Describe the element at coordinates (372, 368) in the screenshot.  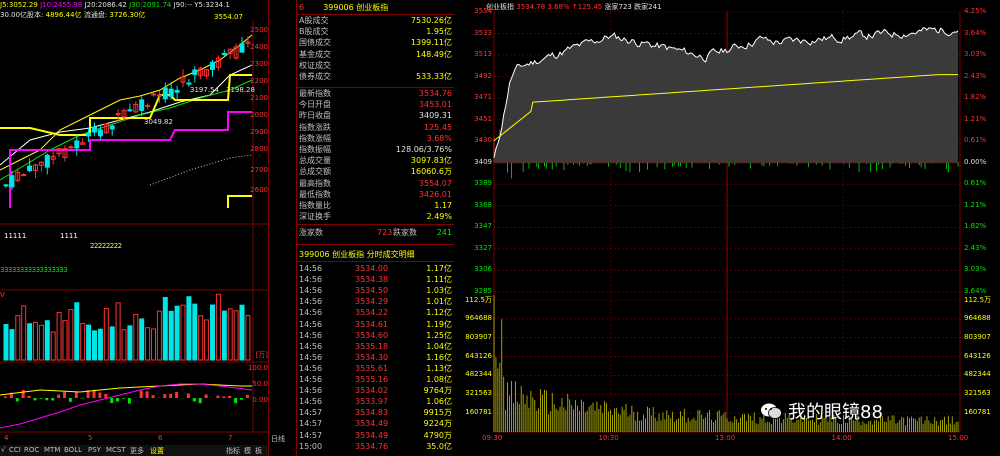
I see `trade-price: 3535.61` at that location.